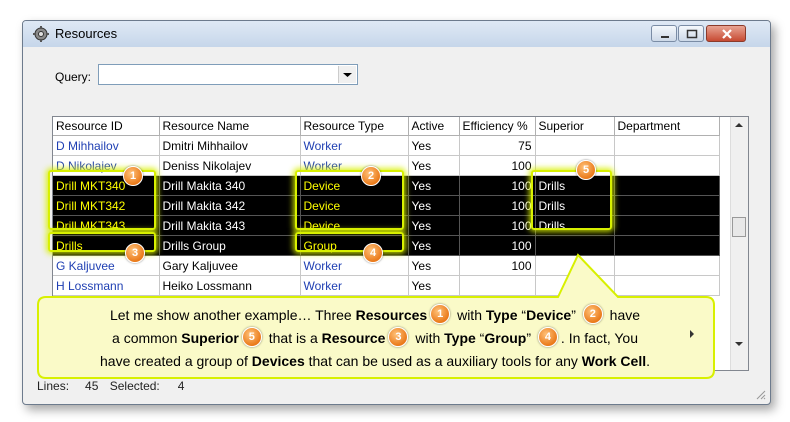  What do you see at coordinates (230, 225) in the screenshot?
I see `cell-resource-name: Drill Makita 343` at bounding box center [230, 225].